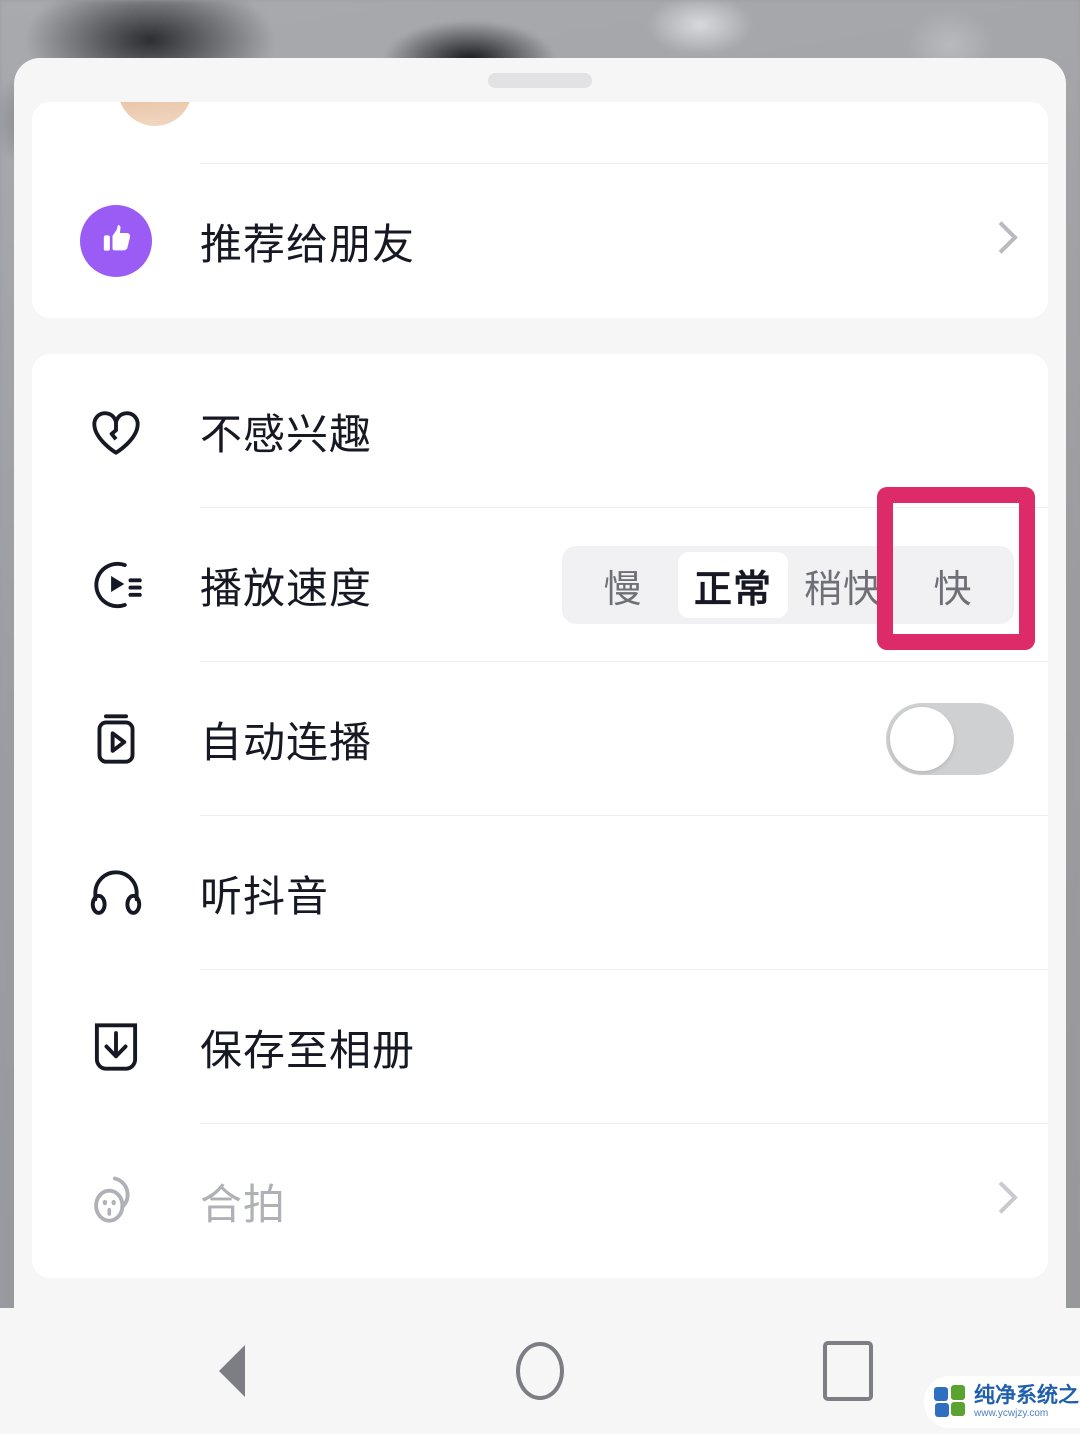 The image size is (1080, 1434). What do you see at coordinates (112, 1199) in the screenshot?
I see `duet-face-icon` at bounding box center [112, 1199].